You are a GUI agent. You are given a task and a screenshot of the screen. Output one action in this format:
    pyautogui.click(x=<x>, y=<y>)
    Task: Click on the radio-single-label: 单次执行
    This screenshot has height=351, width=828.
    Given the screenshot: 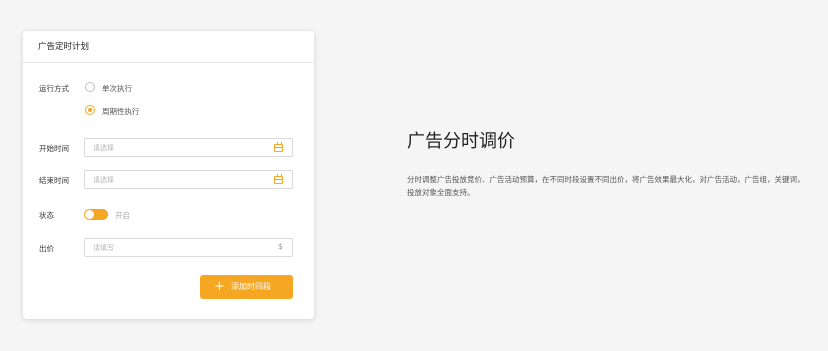 What is the action you would take?
    pyautogui.click(x=117, y=88)
    